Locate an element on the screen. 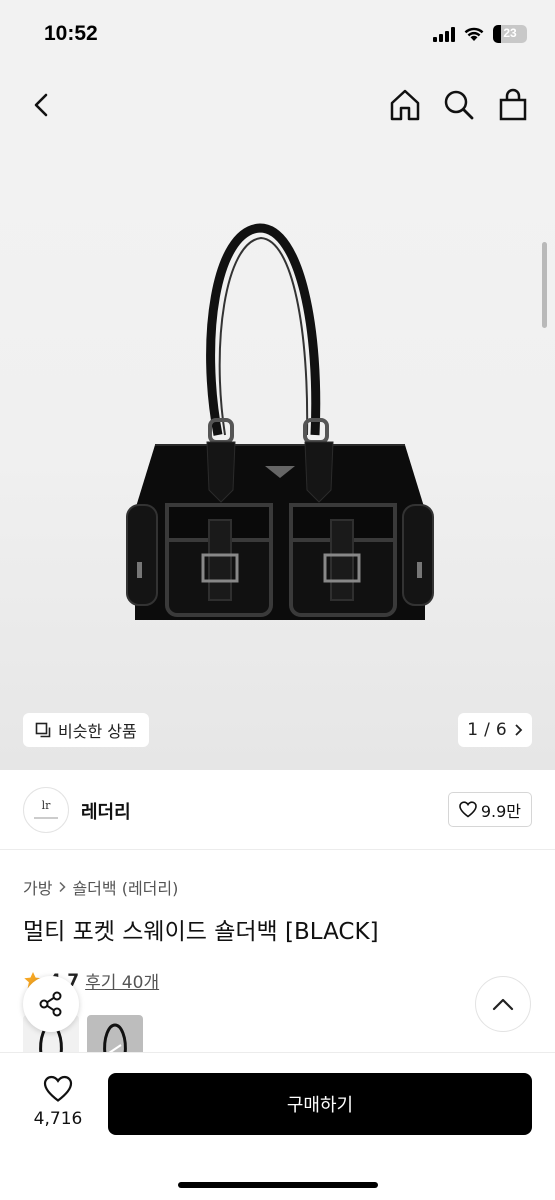  home-icon is located at coordinates (405, 105).